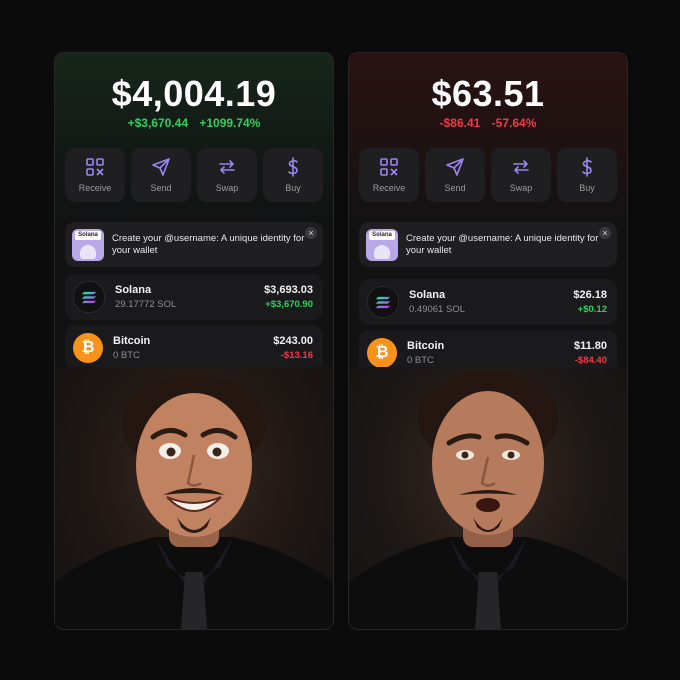  Describe the element at coordinates (157, 123) in the screenshot. I see `change-amount: +$3,670.44` at that location.